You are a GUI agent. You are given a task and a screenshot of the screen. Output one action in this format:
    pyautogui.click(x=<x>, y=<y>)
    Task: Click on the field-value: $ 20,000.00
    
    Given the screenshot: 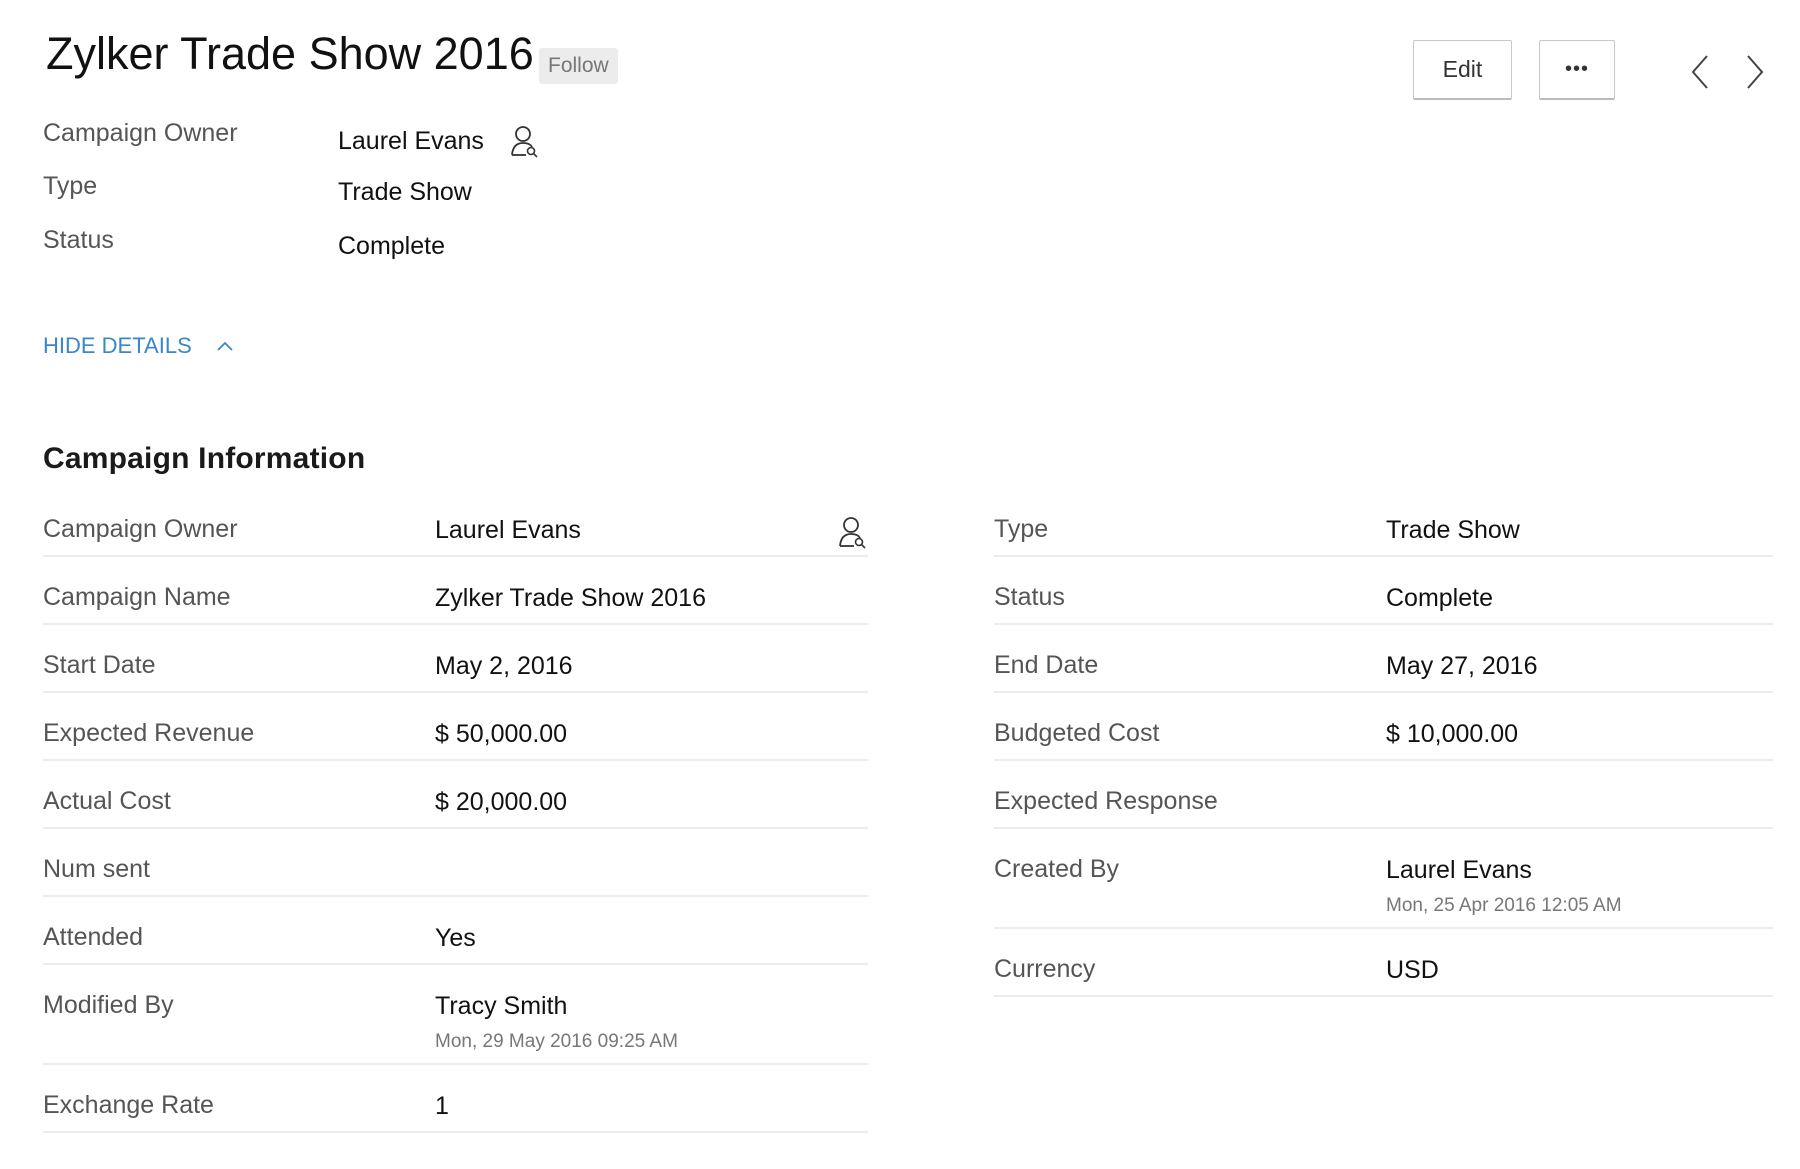 What is the action you would take?
    pyautogui.click(x=501, y=802)
    